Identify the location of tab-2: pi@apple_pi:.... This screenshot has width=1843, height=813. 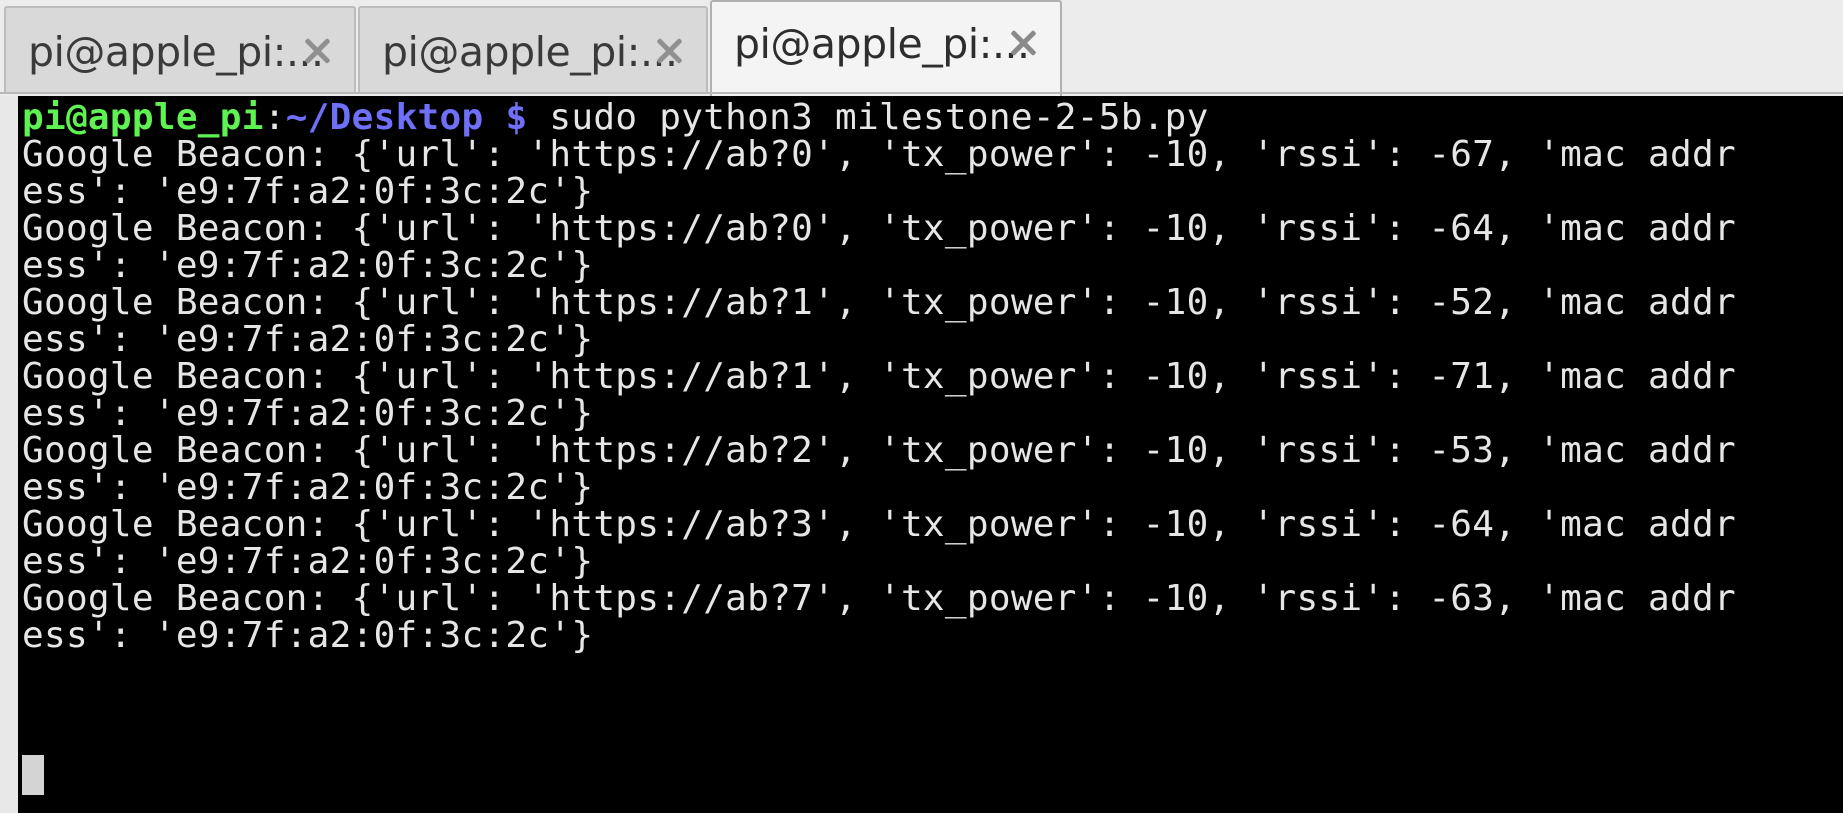
(533, 50).